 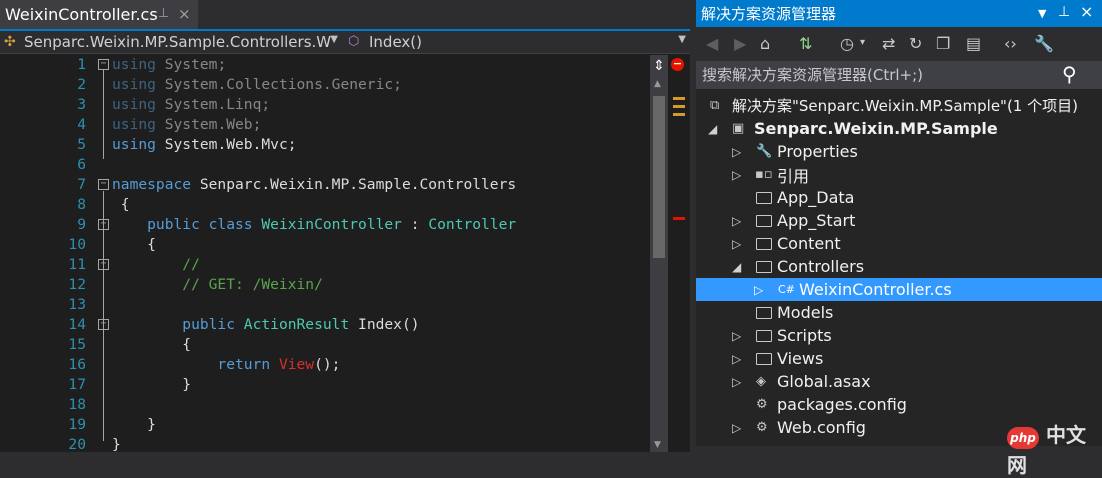 What do you see at coordinates (679, 218) in the screenshot?
I see `error-marker` at bounding box center [679, 218].